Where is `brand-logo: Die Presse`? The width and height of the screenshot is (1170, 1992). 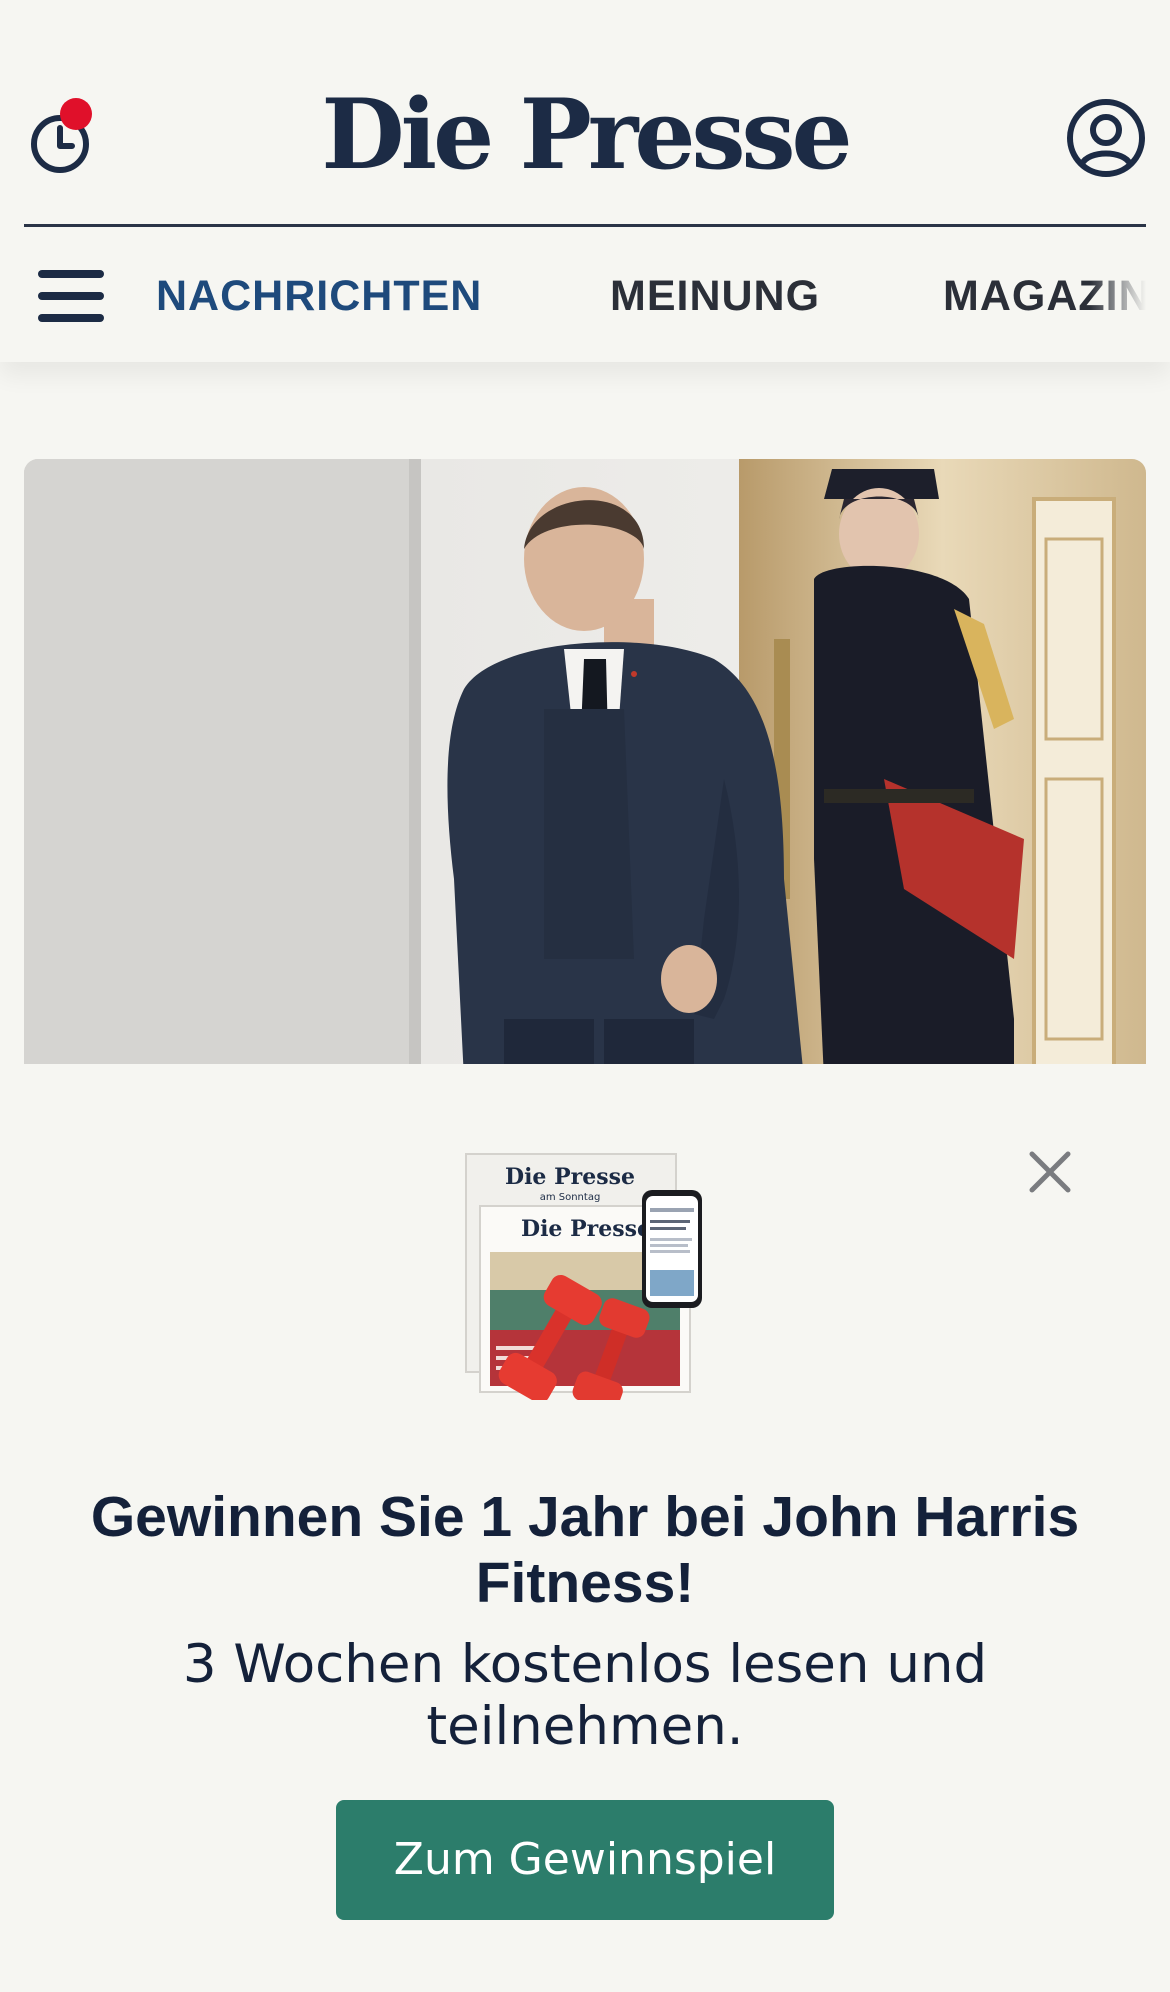 brand-logo: Die Presse is located at coordinates (585, 135).